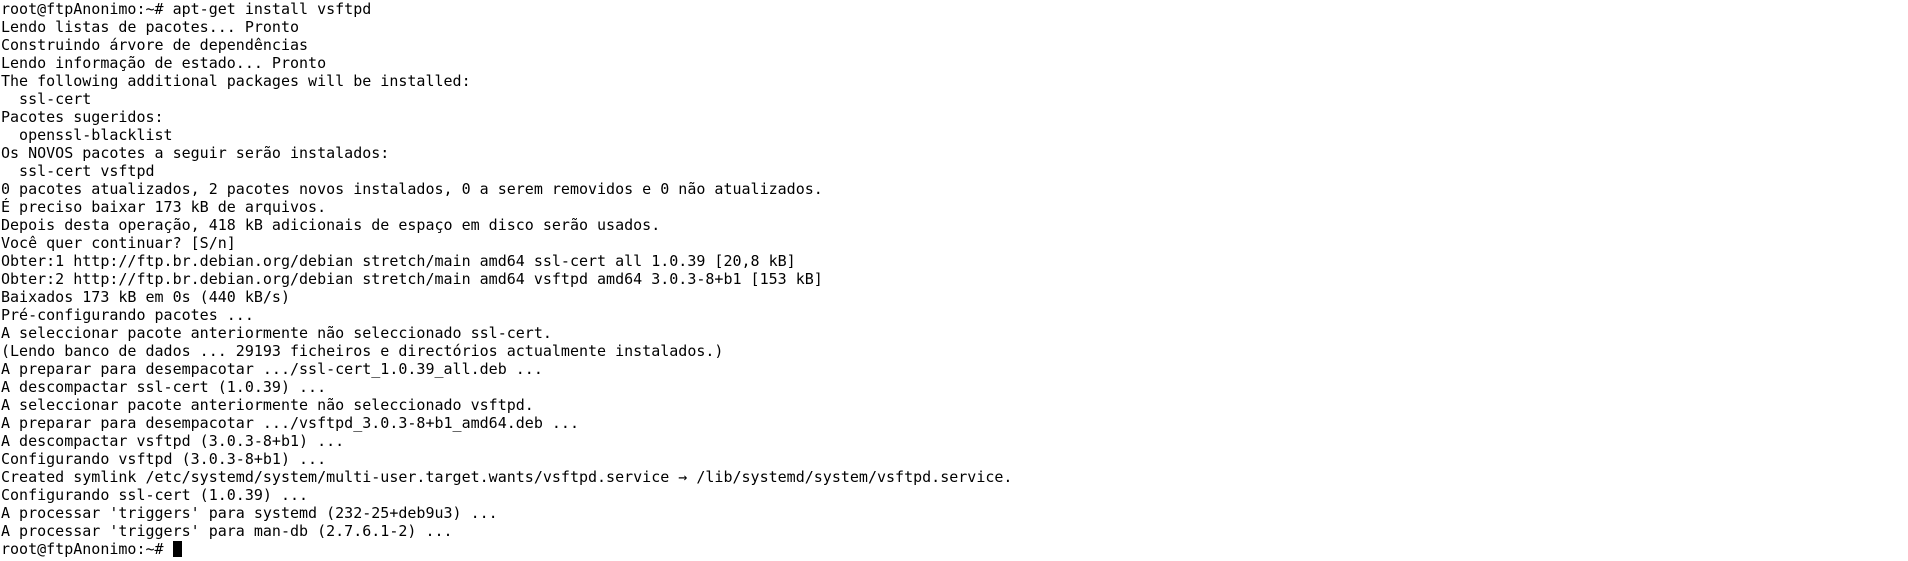 The width and height of the screenshot is (1908, 561). What do you see at coordinates (46, 99) in the screenshot?
I see `terminal-line: ssl-cert` at bounding box center [46, 99].